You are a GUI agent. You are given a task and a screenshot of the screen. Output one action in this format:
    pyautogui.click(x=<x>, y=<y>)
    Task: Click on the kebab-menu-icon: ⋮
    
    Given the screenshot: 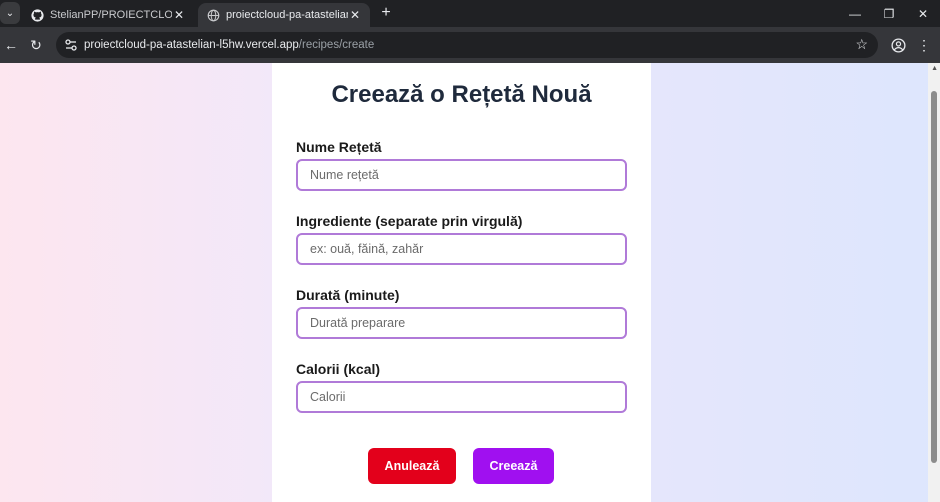 What is the action you would take?
    pyautogui.click(x=924, y=45)
    